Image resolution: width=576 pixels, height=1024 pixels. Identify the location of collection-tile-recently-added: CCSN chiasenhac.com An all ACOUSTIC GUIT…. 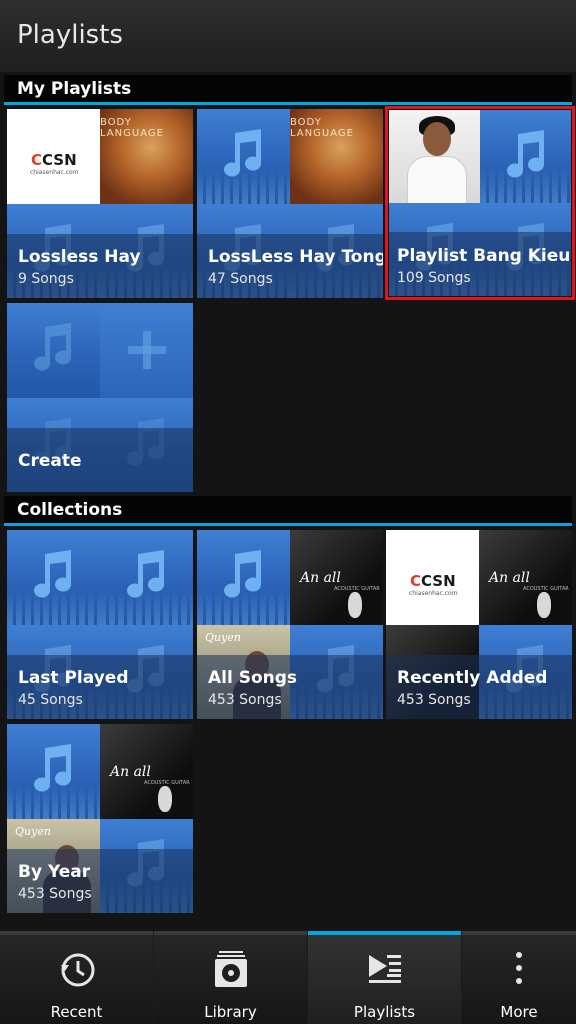
(479, 624).